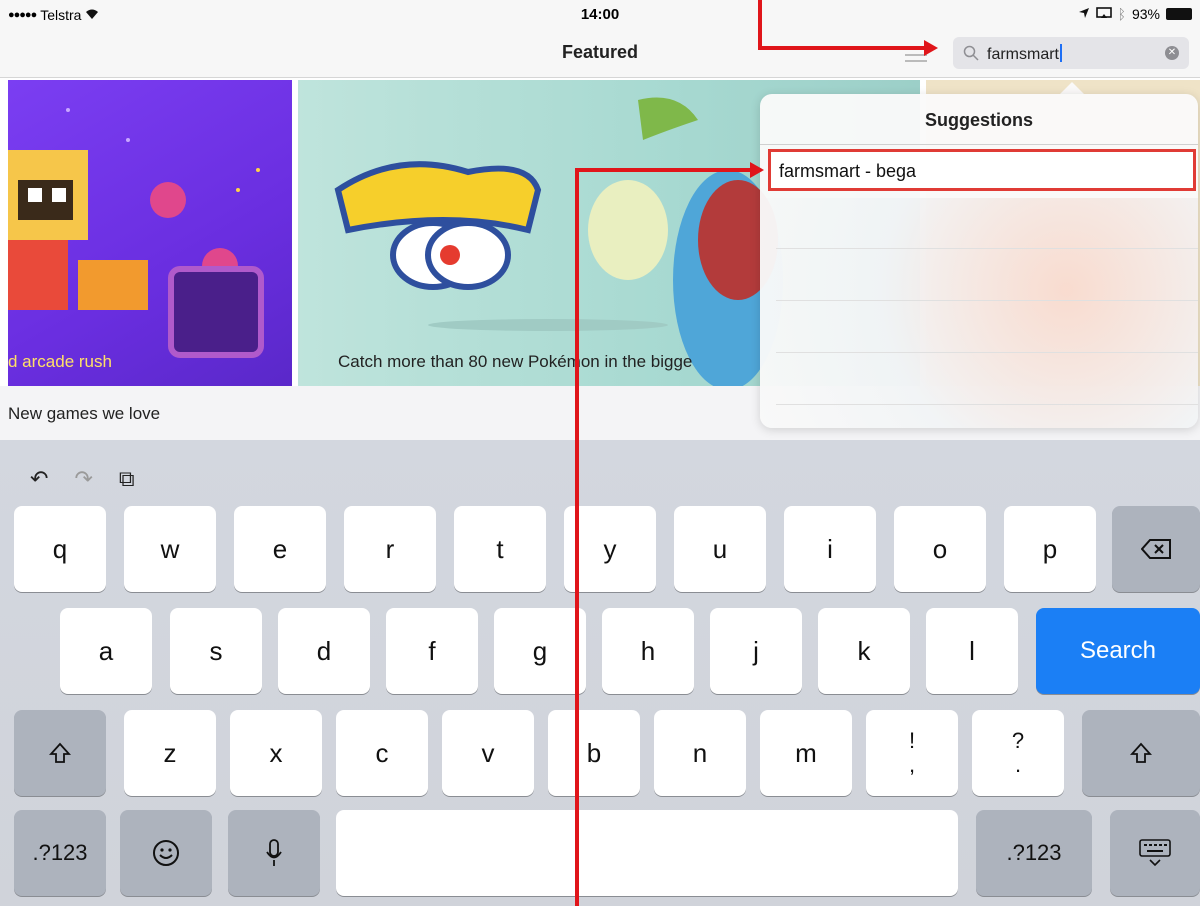 Image resolution: width=1200 pixels, height=906 pixels. What do you see at coordinates (940, 549) in the screenshot?
I see `key-o: o` at bounding box center [940, 549].